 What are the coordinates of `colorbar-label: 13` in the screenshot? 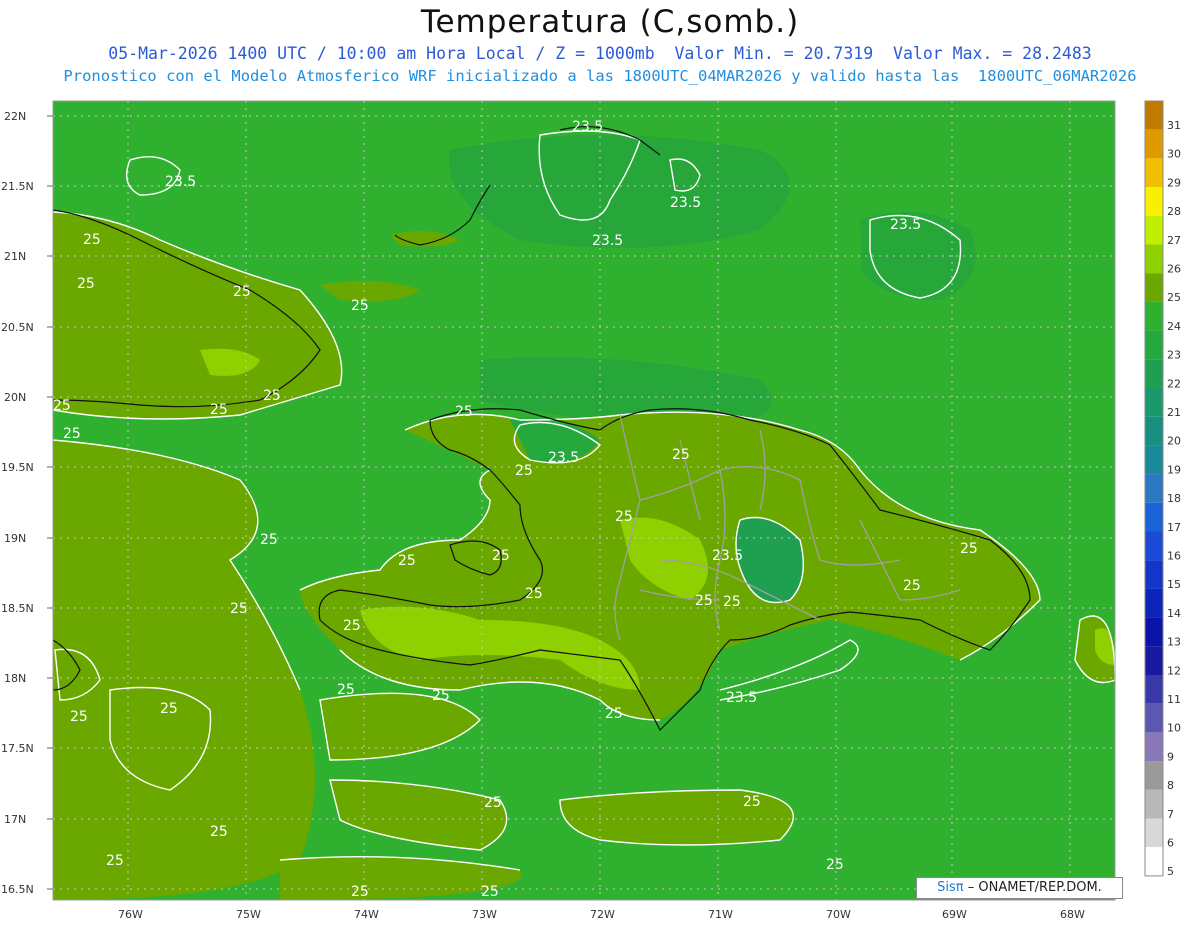 It's located at (1174, 642).